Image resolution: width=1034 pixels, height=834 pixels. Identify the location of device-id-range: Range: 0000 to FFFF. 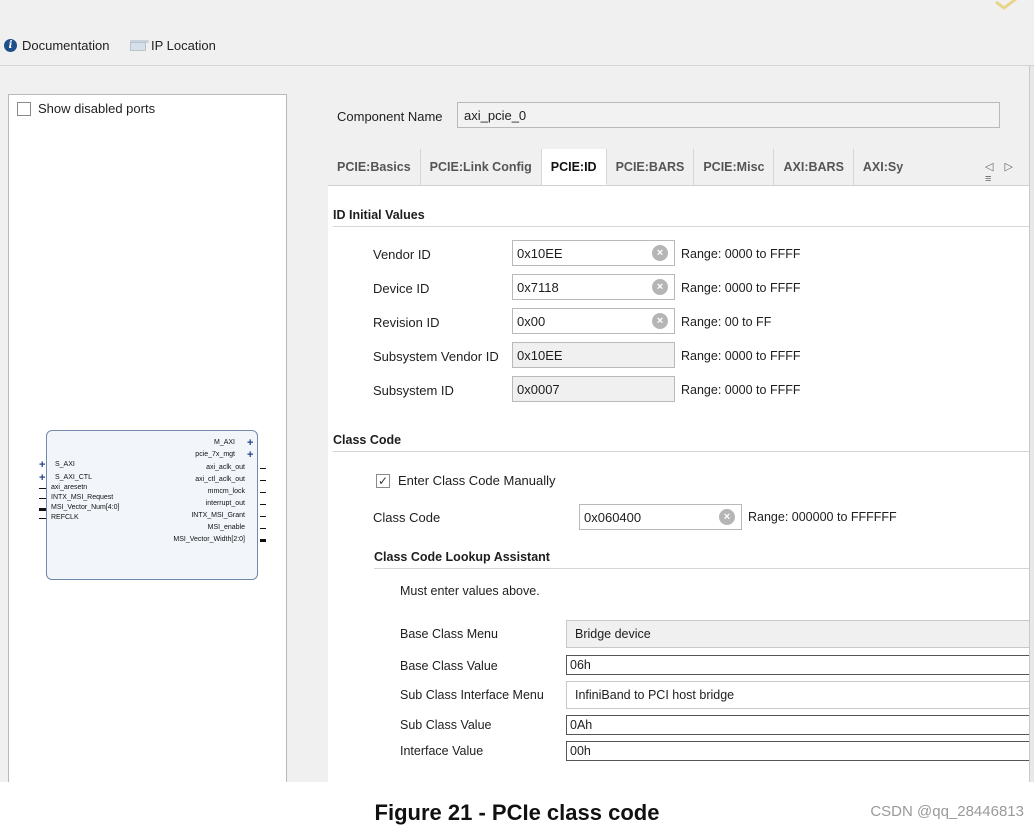
(741, 288).